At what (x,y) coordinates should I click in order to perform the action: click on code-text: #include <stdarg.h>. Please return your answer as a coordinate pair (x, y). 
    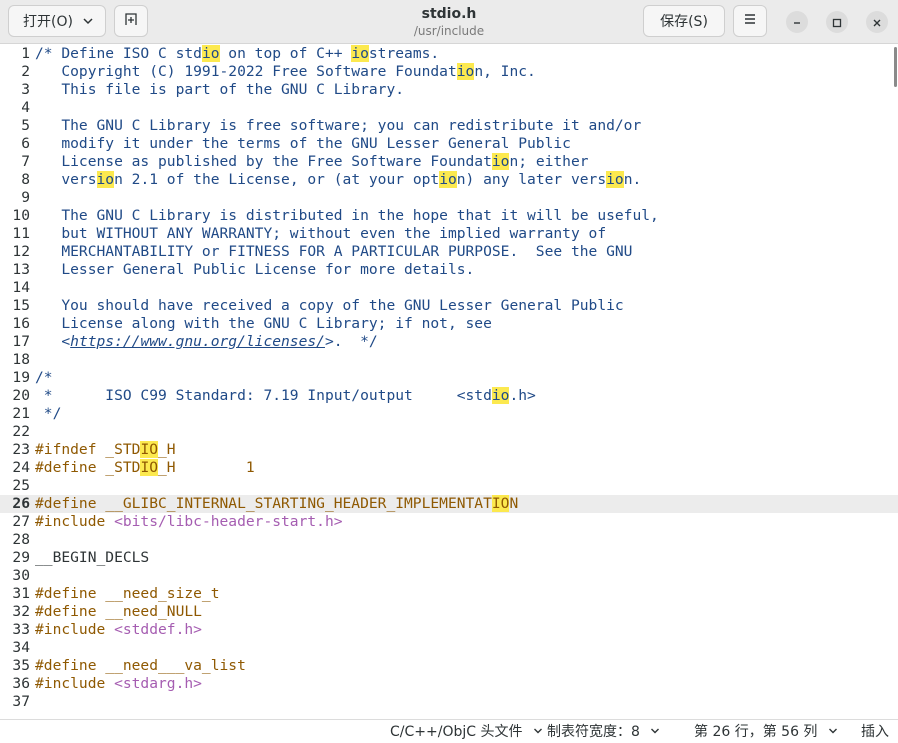
    Looking at the image, I should click on (118, 684).